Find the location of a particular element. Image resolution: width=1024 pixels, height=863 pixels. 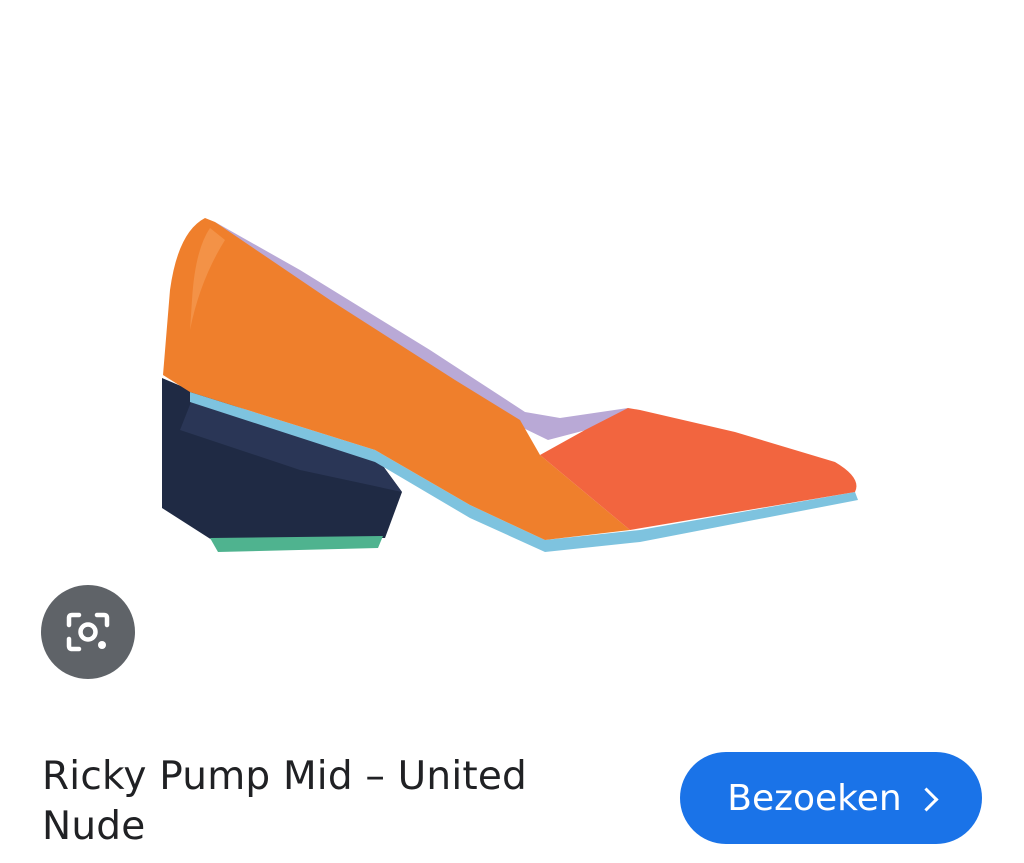

product-title: Ricky Pump Mid – United Nude is located at coordinates (322, 802).